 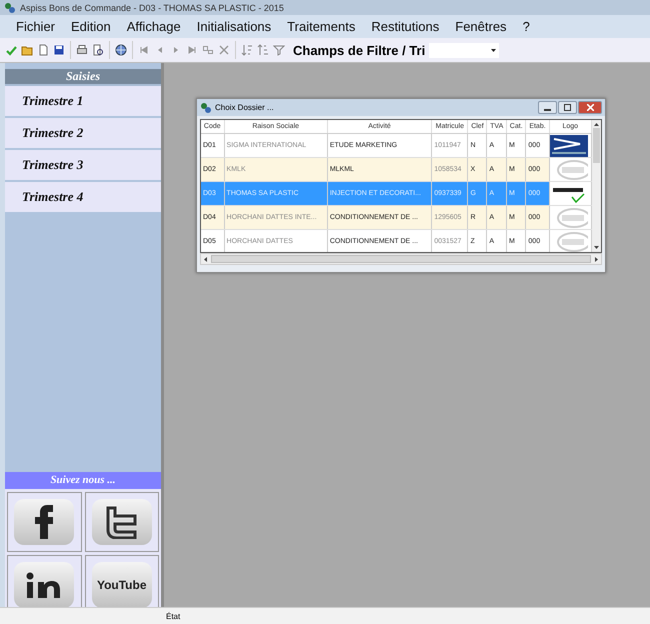 What do you see at coordinates (279, 50) in the screenshot?
I see `filter-icon` at bounding box center [279, 50].